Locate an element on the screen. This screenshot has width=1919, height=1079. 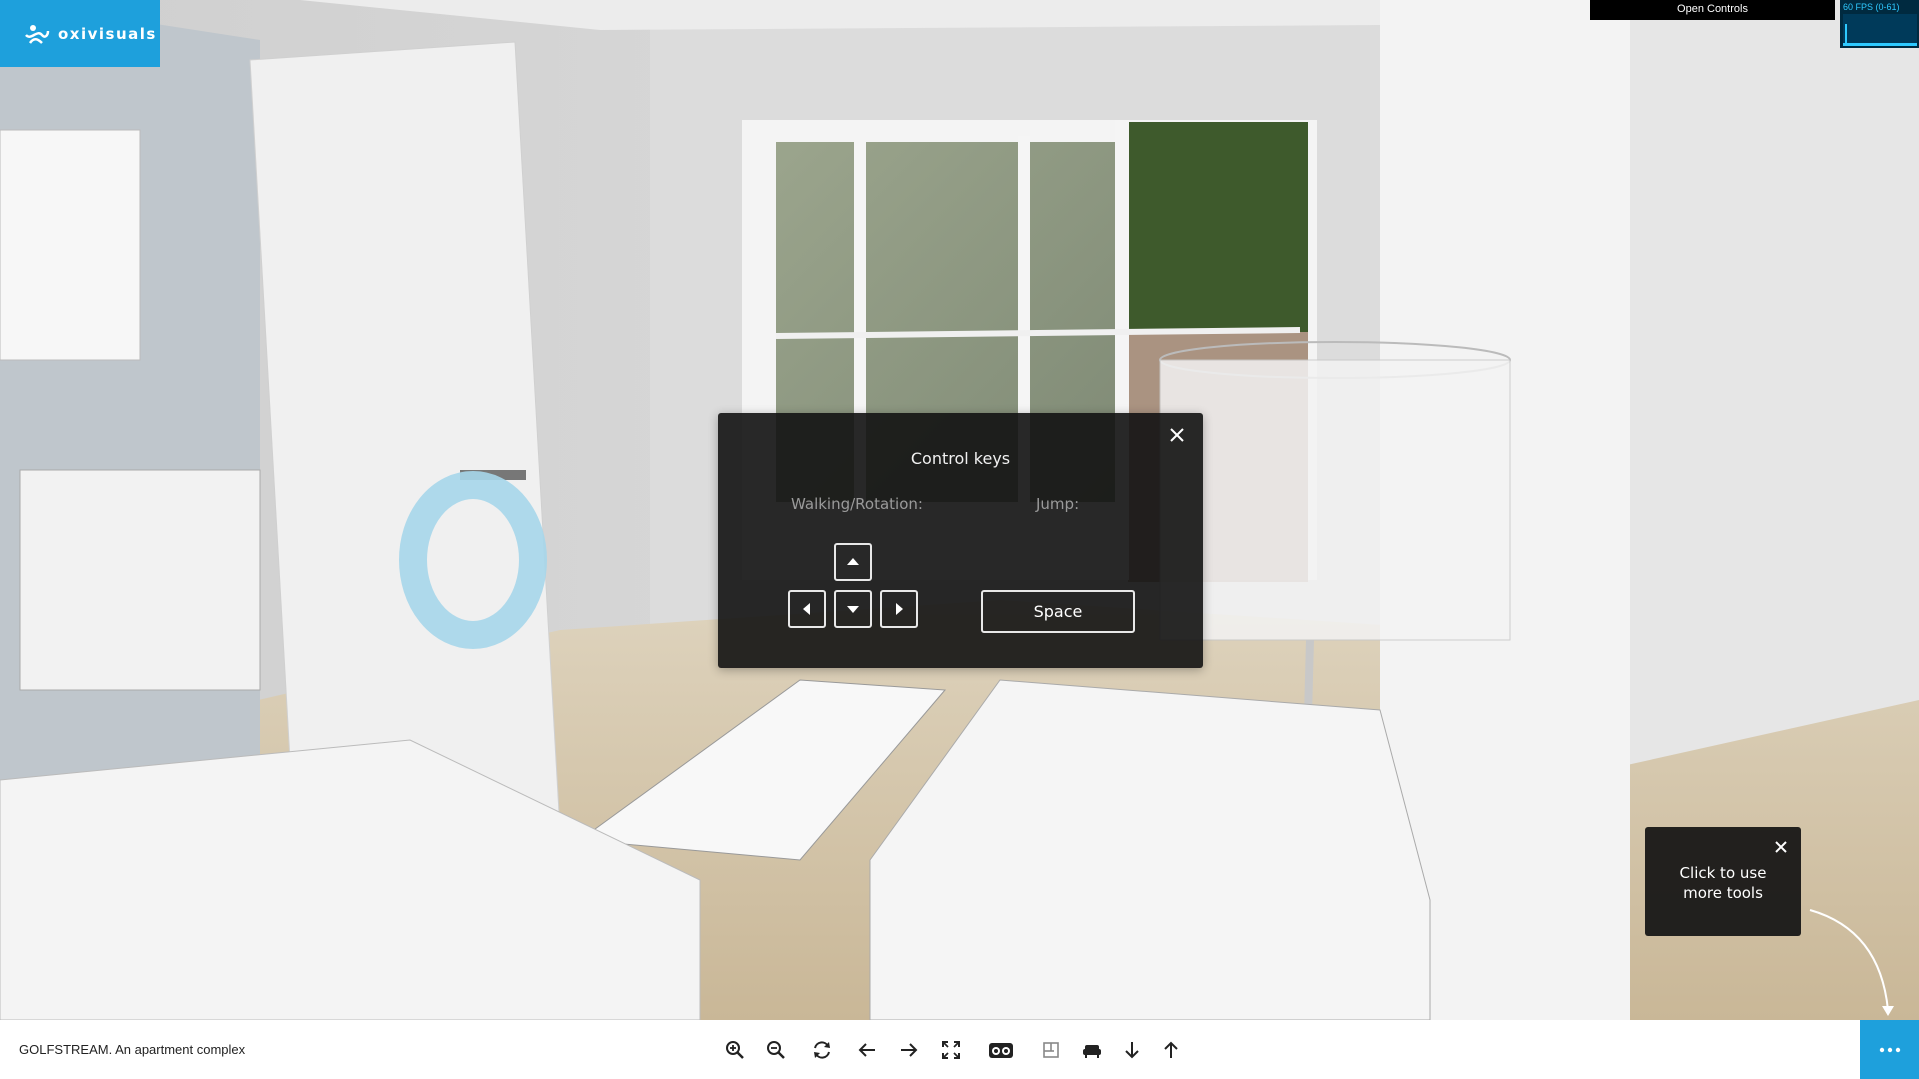
move-up-button is located at coordinates (1171, 1050).